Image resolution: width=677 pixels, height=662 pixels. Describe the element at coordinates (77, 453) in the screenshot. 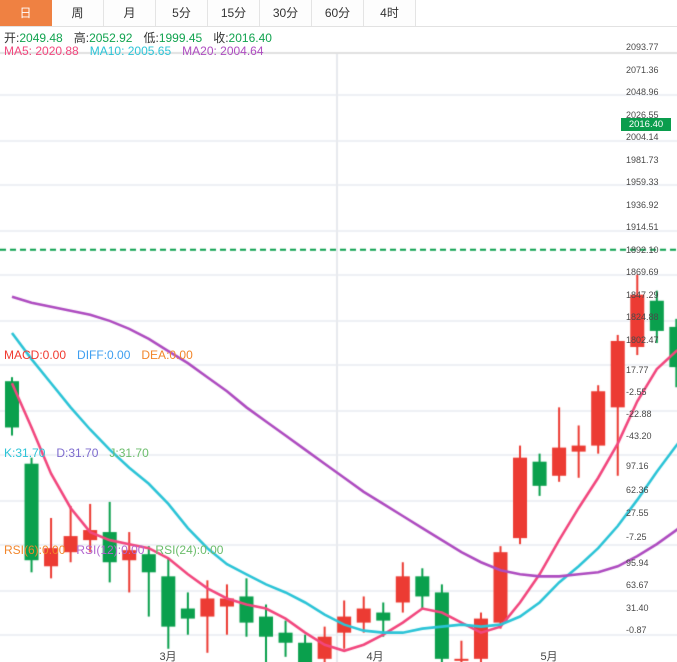

I see `legend-item: D:31.70` at that location.